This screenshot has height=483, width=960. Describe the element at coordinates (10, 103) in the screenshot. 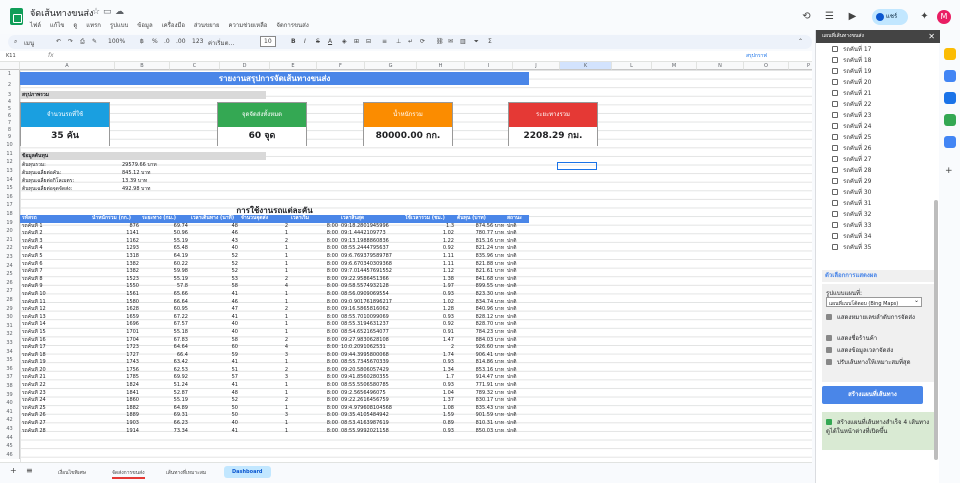

I see `row-header: 4` at that location.